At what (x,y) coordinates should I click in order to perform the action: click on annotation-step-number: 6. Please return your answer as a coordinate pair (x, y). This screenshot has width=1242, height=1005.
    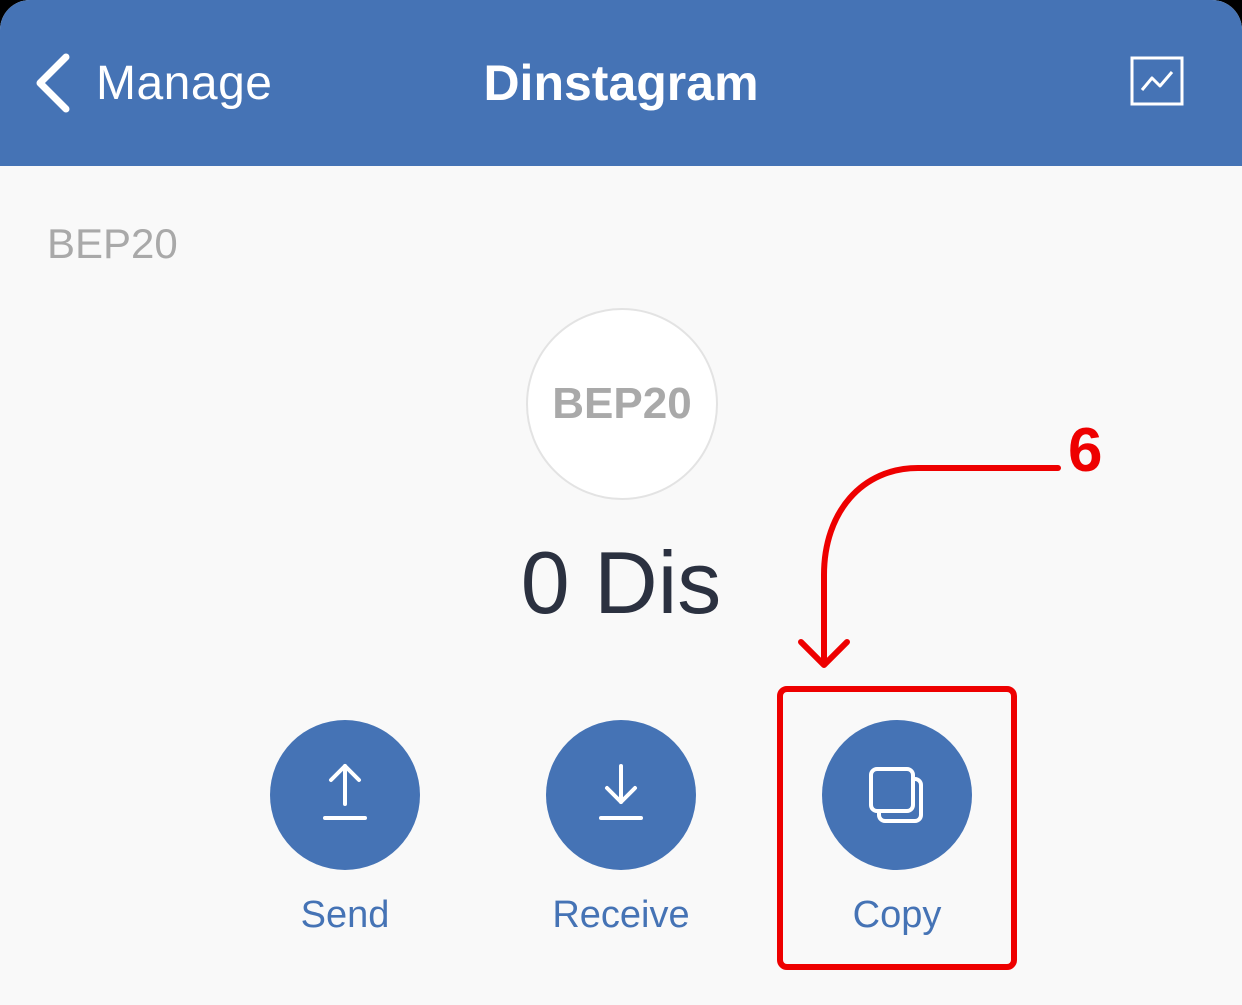
    Looking at the image, I should click on (1085, 450).